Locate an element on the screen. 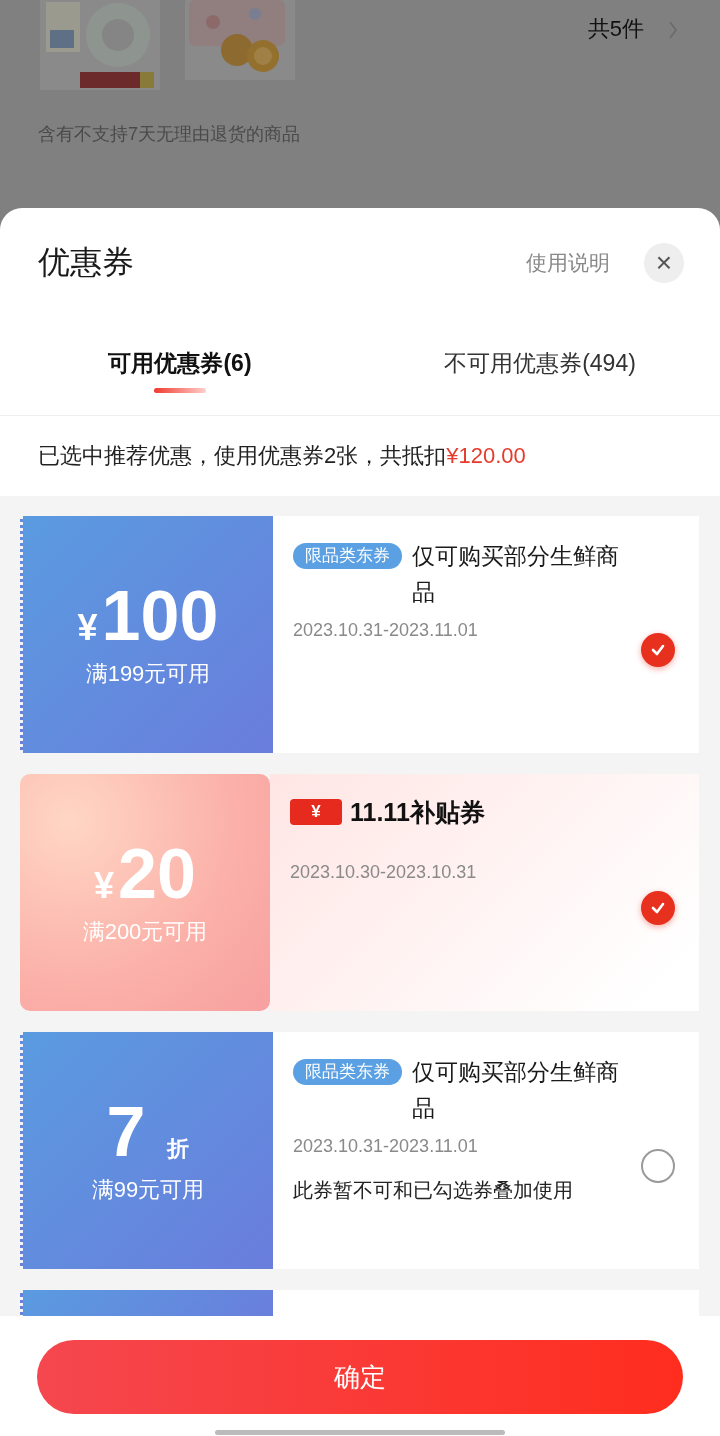 This screenshot has width=720, height=1436. coupon-title: 11.11补贴券 is located at coordinates (417, 812).